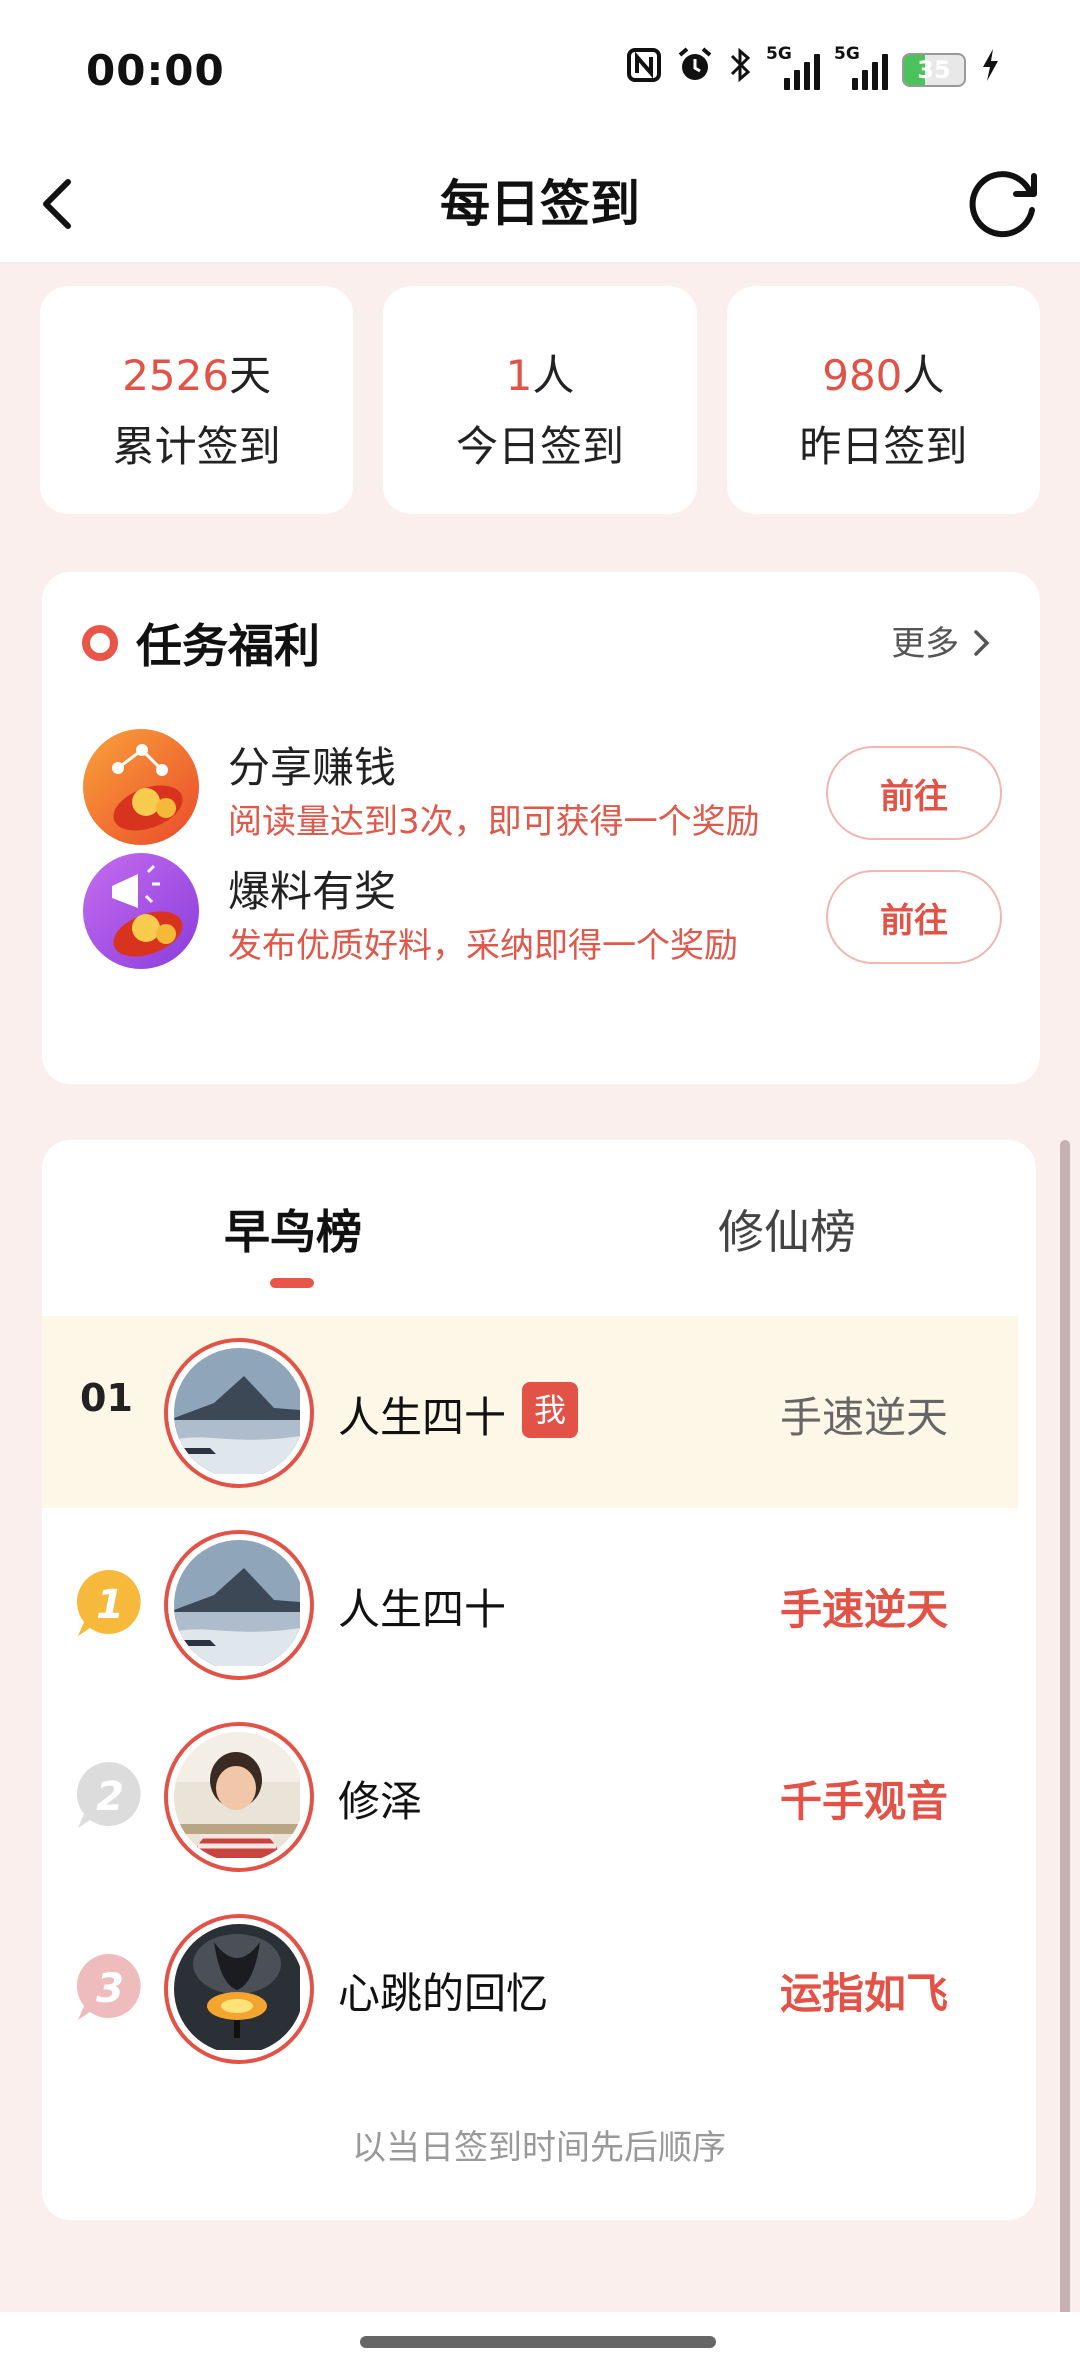 Image resolution: width=1080 pixels, height=2373 pixels. I want to click on table-row: 2 修泽 千手观音, so click(530, 1796).